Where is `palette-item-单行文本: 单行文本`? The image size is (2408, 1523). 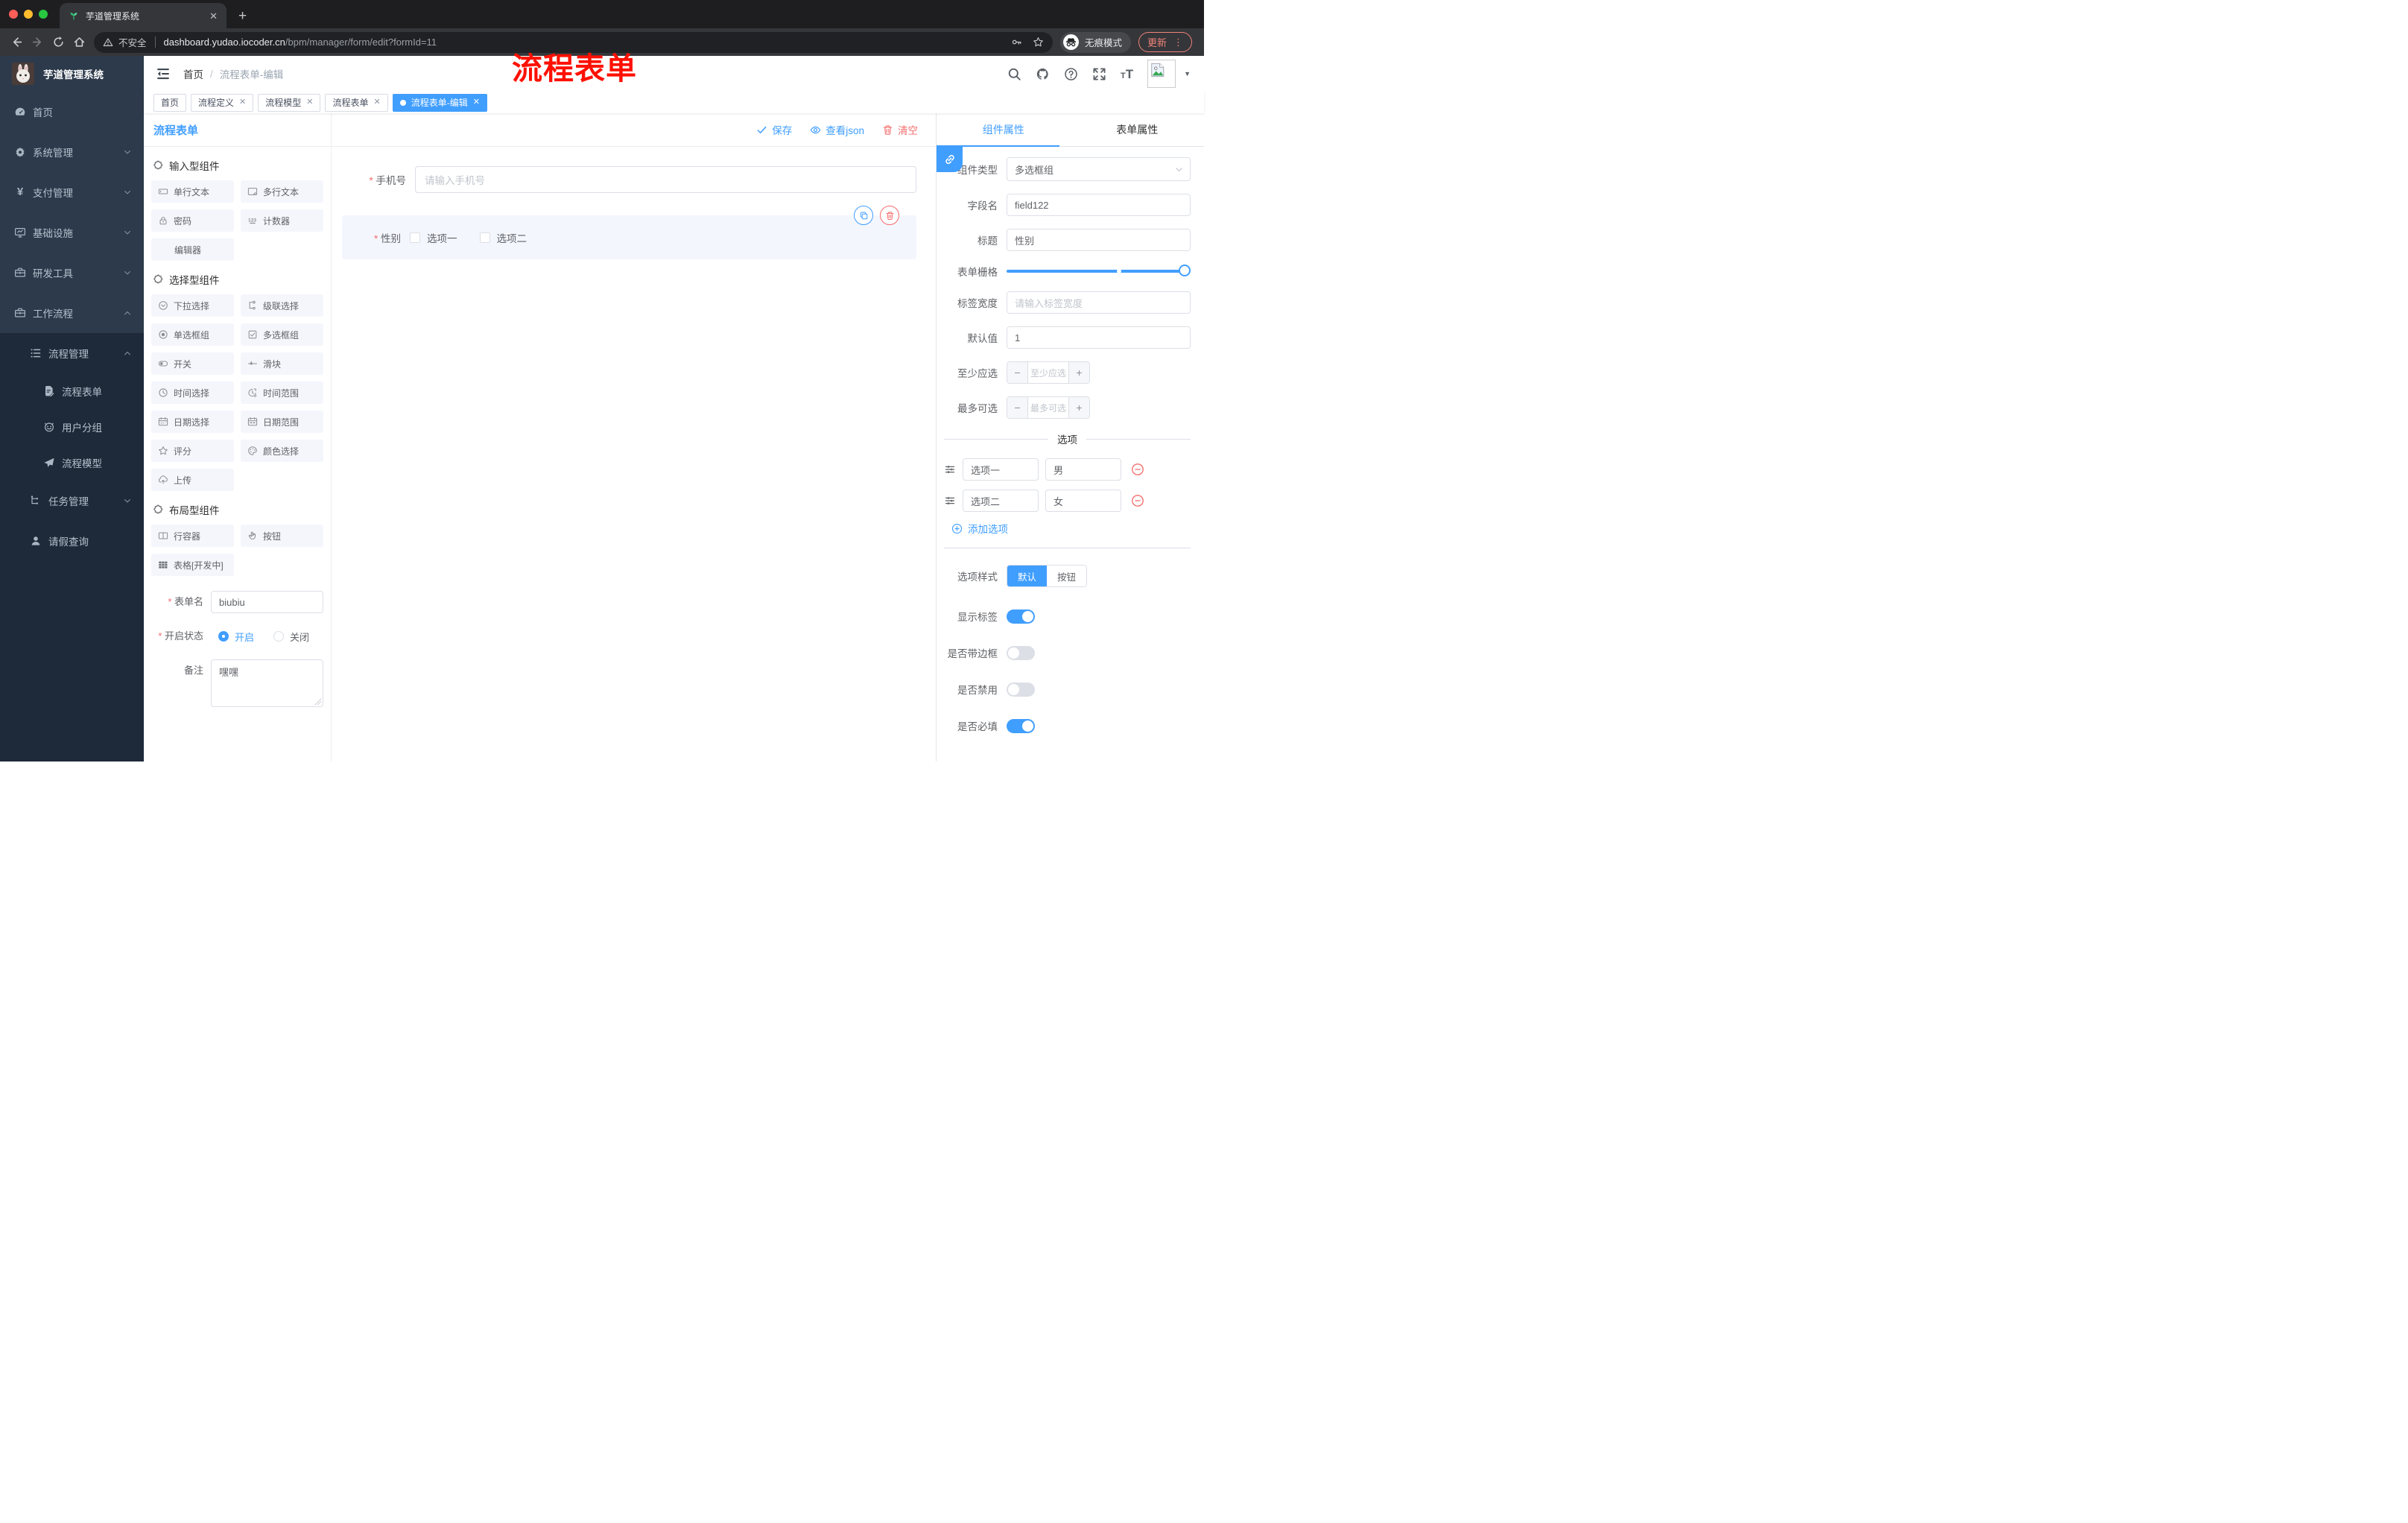
palette-item-单行文本: 单行文本 is located at coordinates (192, 192).